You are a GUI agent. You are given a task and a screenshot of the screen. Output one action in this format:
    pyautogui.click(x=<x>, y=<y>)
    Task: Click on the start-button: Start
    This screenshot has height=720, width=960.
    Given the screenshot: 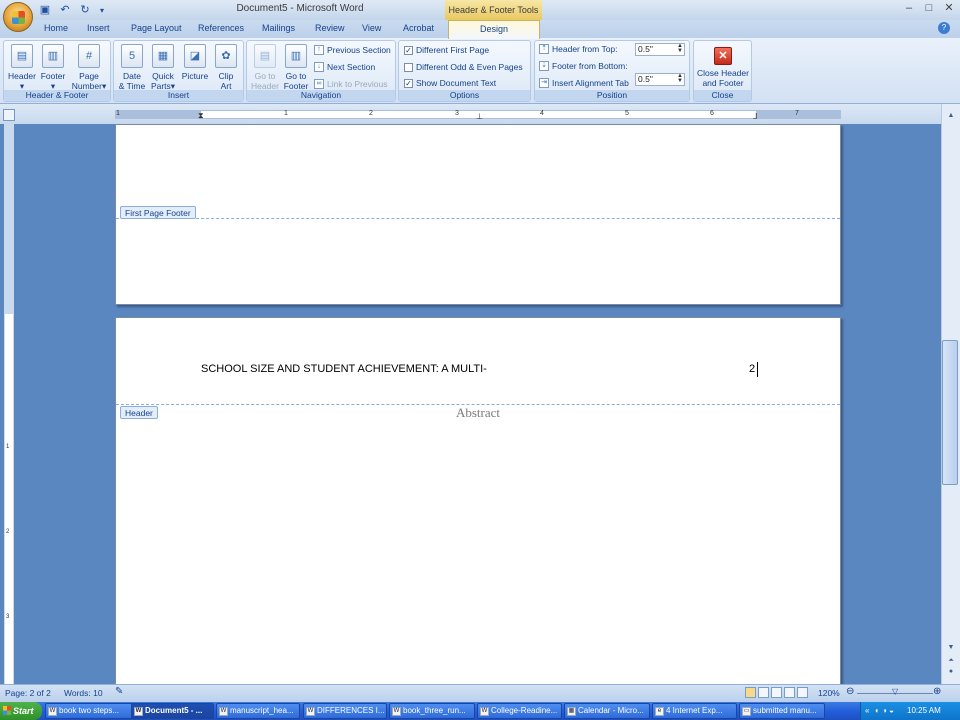 What is the action you would take?
    pyautogui.click(x=21, y=711)
    